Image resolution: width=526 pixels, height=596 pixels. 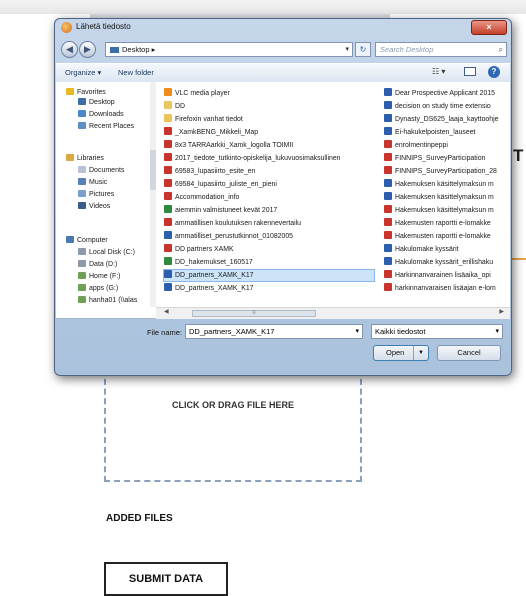 What do you see at coordinates (136, 72) in the screenshot?
I see `new-folder-button: New folder` at bounding box center [136, 72].